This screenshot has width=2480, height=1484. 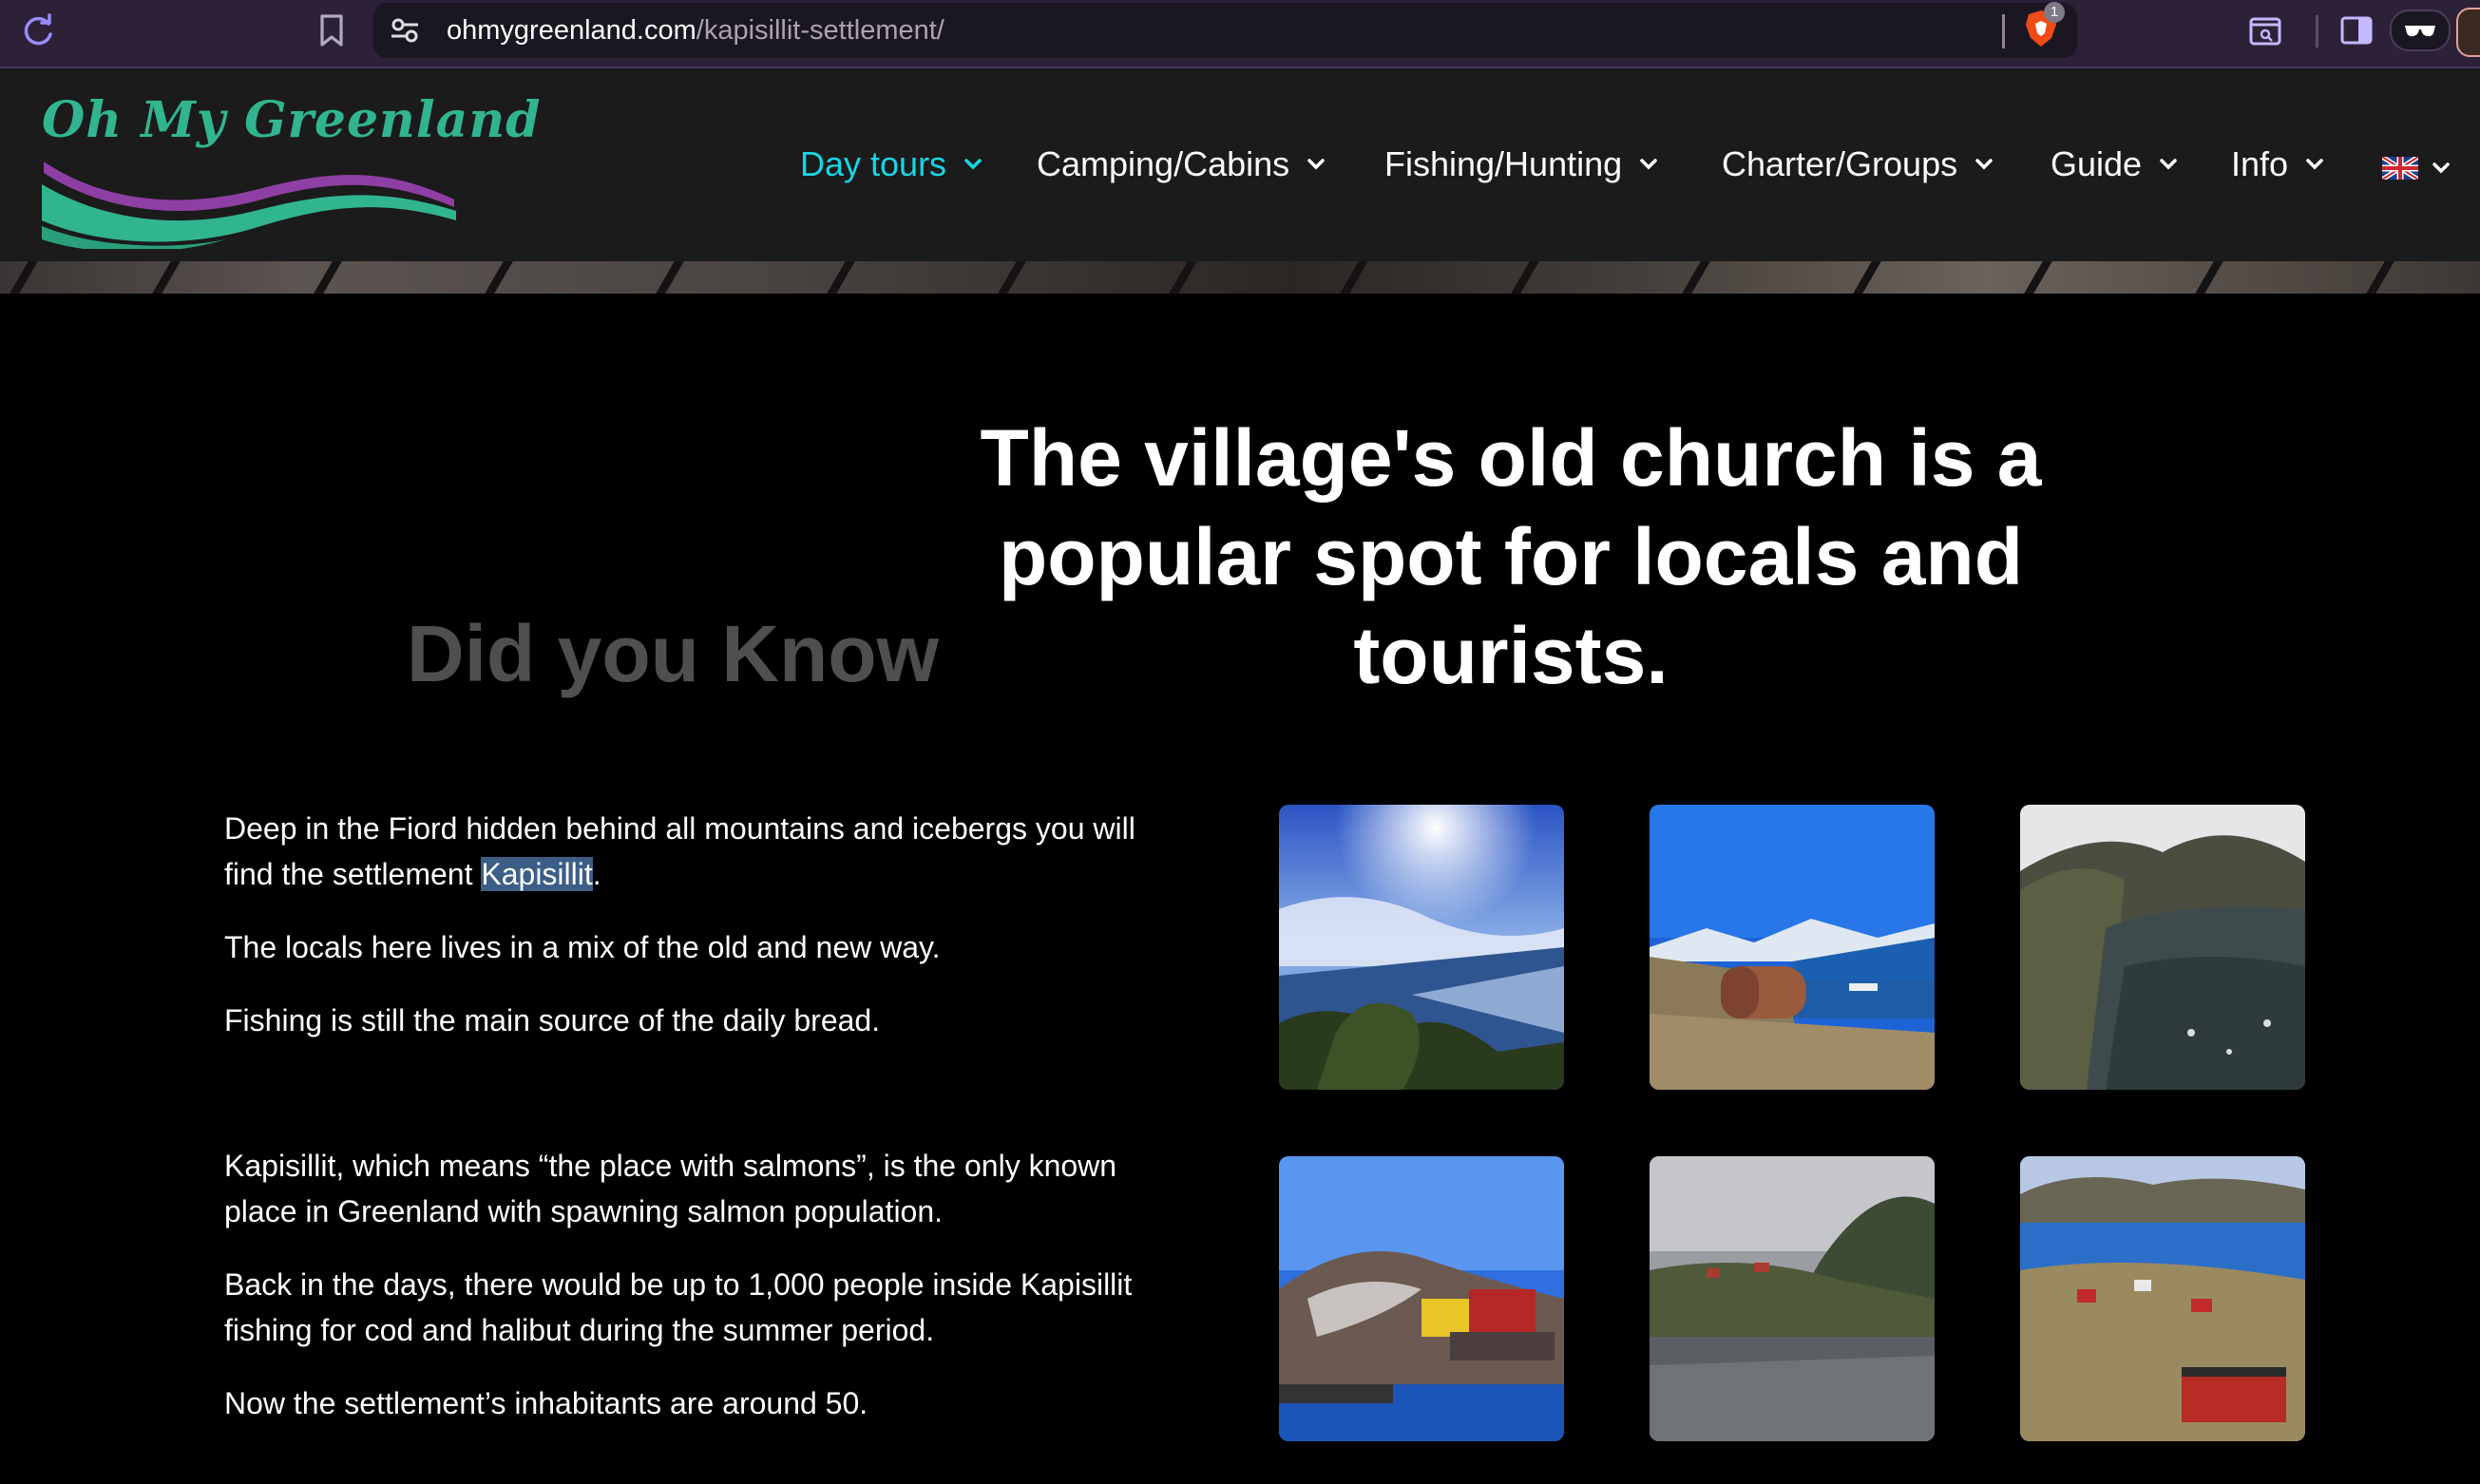 What do you see at coordinates (2468, 32) in the screenshot?
I see `profile-avatar` at bounding box center [2468, 32].